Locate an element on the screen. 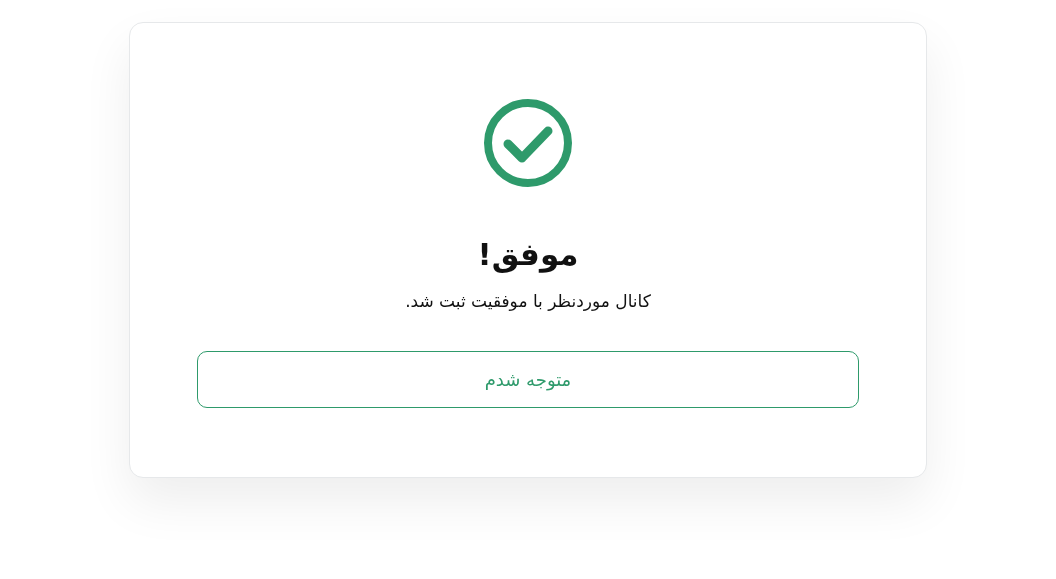  dialog-title: موفق! is located at coordinates (528, 255).